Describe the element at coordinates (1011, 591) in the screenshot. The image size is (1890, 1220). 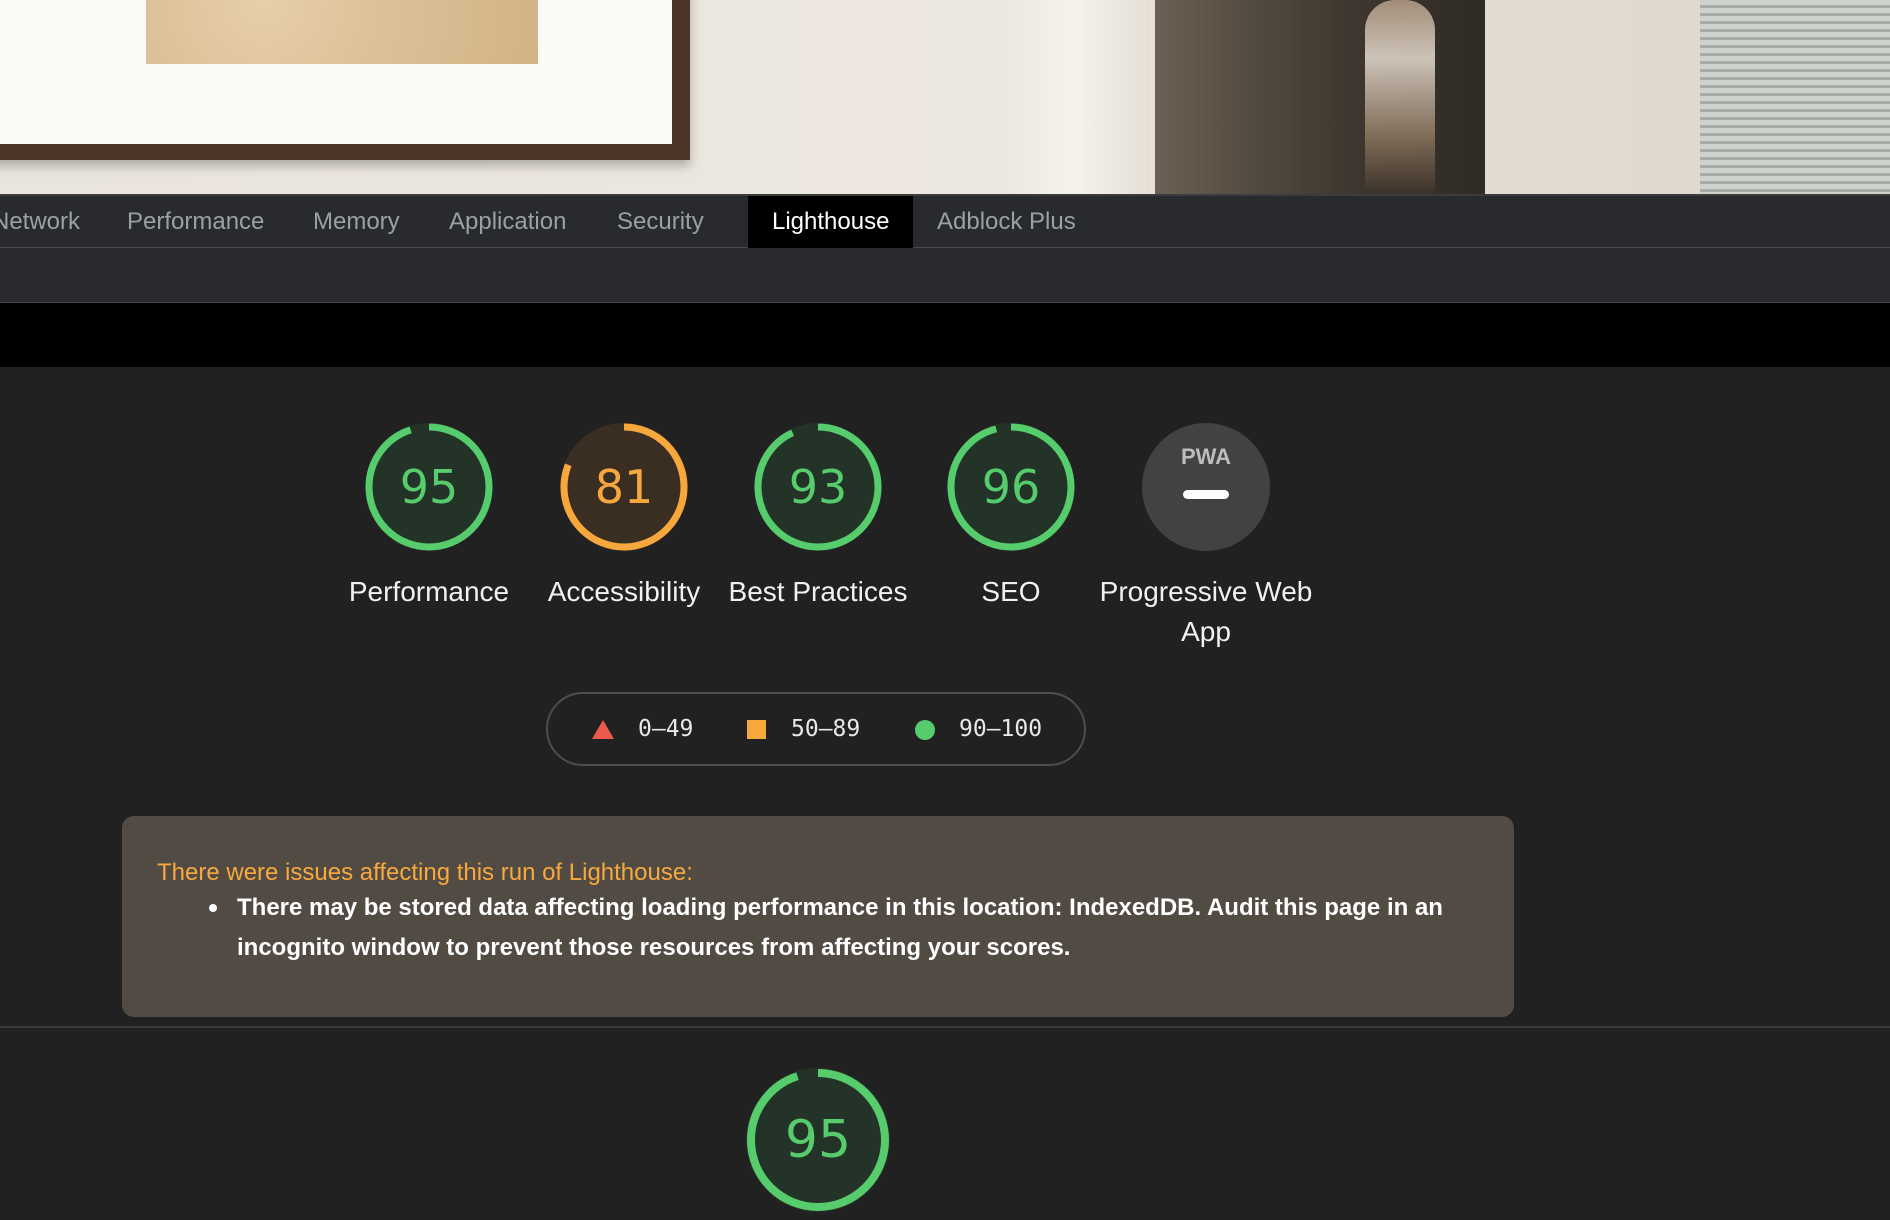
I see `gauge-label-seo: SEO` at that location.